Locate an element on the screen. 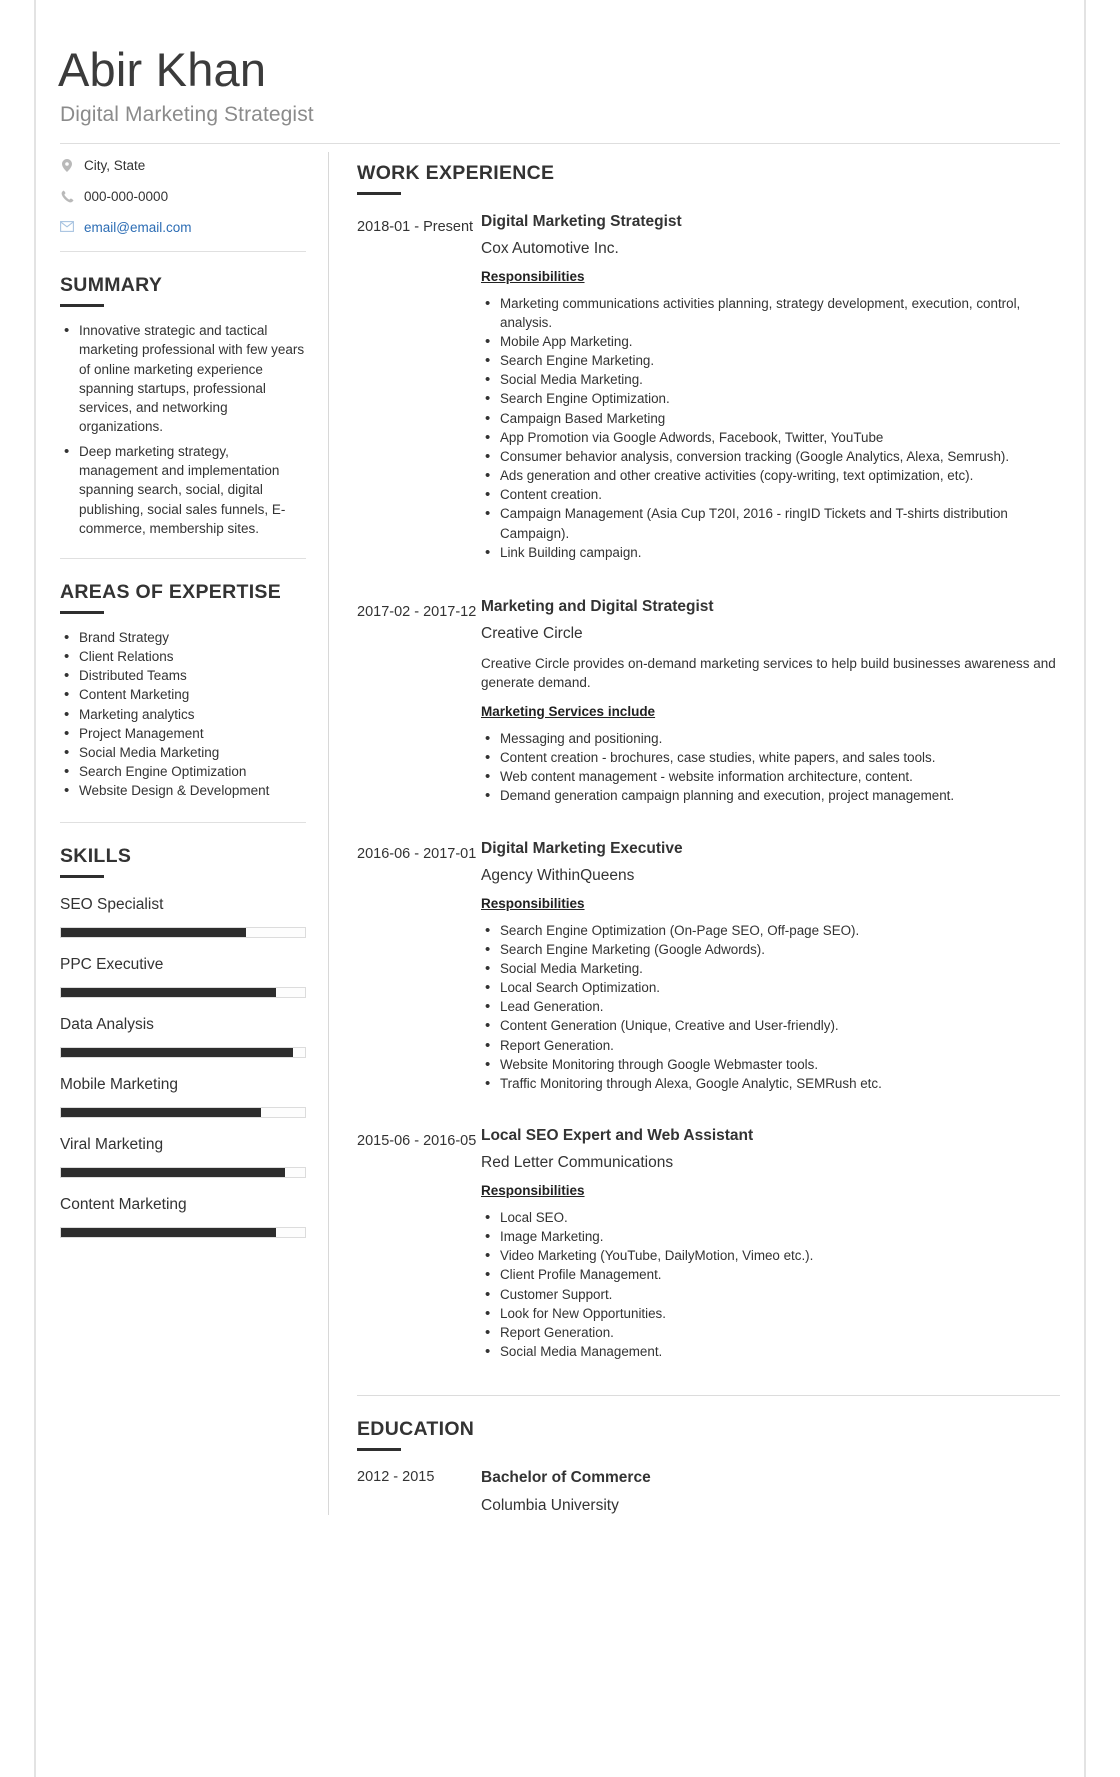  skill-label: Content Marketing is located at coordinates (123, 1205).